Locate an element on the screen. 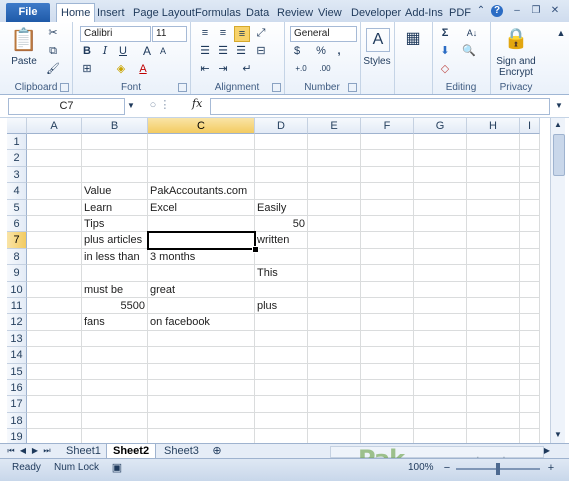 This screenshot has height=481, width=569. active-cell-cursor is located at coordinates (201, 240).